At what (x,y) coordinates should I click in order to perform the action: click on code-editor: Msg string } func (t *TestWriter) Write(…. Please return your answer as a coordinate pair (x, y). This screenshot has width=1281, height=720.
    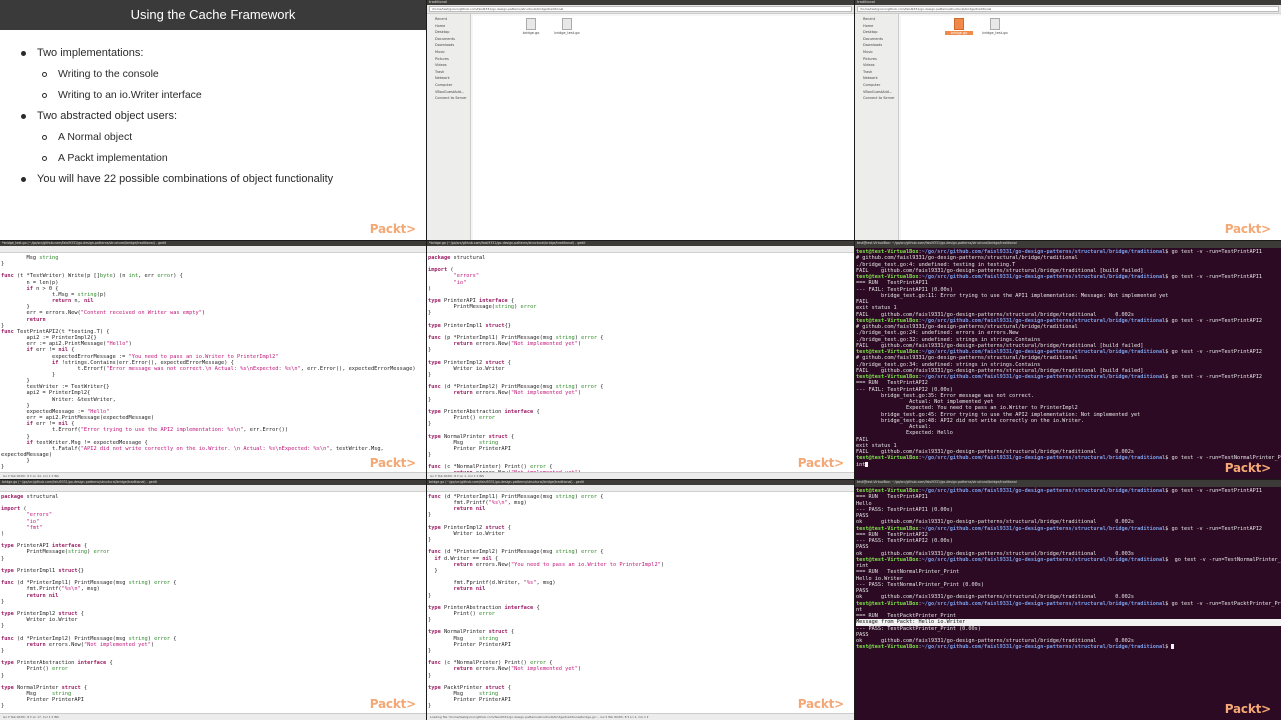
    Looking at the image, I should click on (213, 361).